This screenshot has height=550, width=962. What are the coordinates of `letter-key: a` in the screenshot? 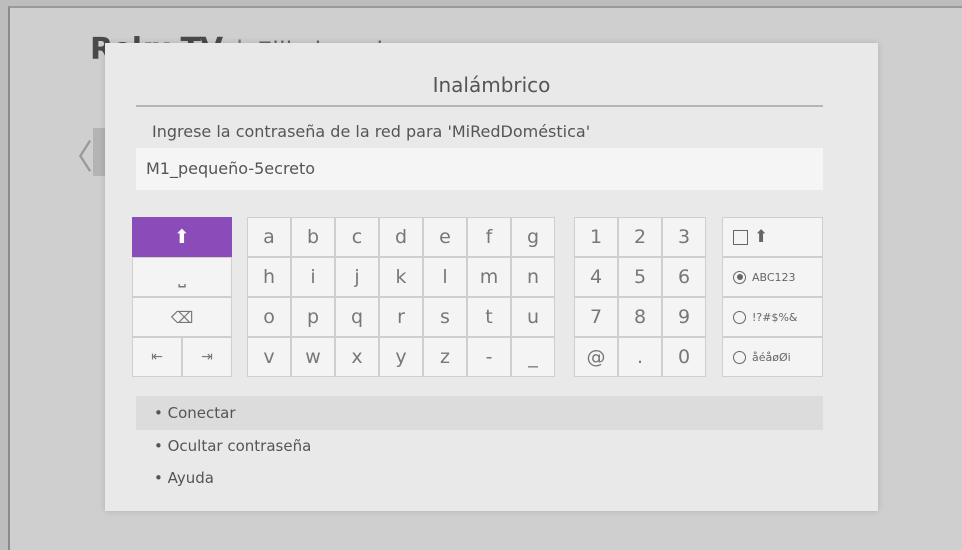 It's located at (269, 237).